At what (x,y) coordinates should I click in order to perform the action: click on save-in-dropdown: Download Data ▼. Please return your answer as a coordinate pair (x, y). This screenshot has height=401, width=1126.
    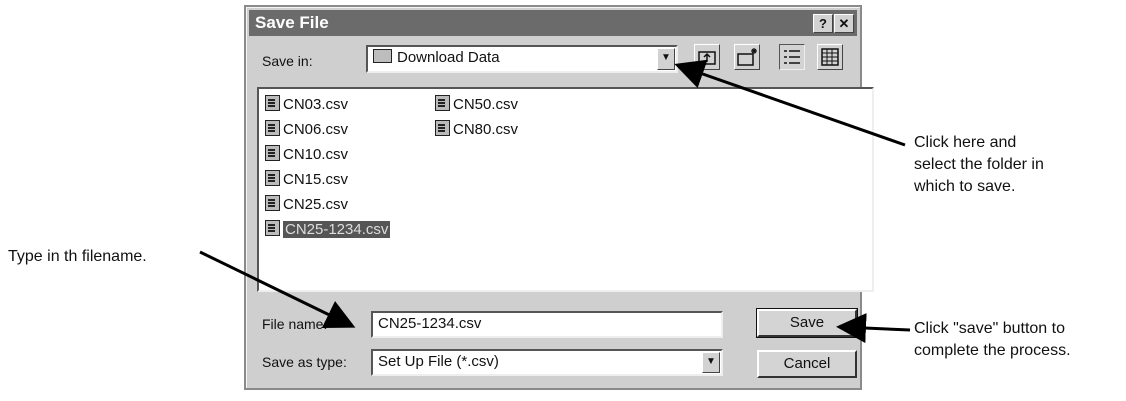
    Looking at the image, I should click on (522, 59).